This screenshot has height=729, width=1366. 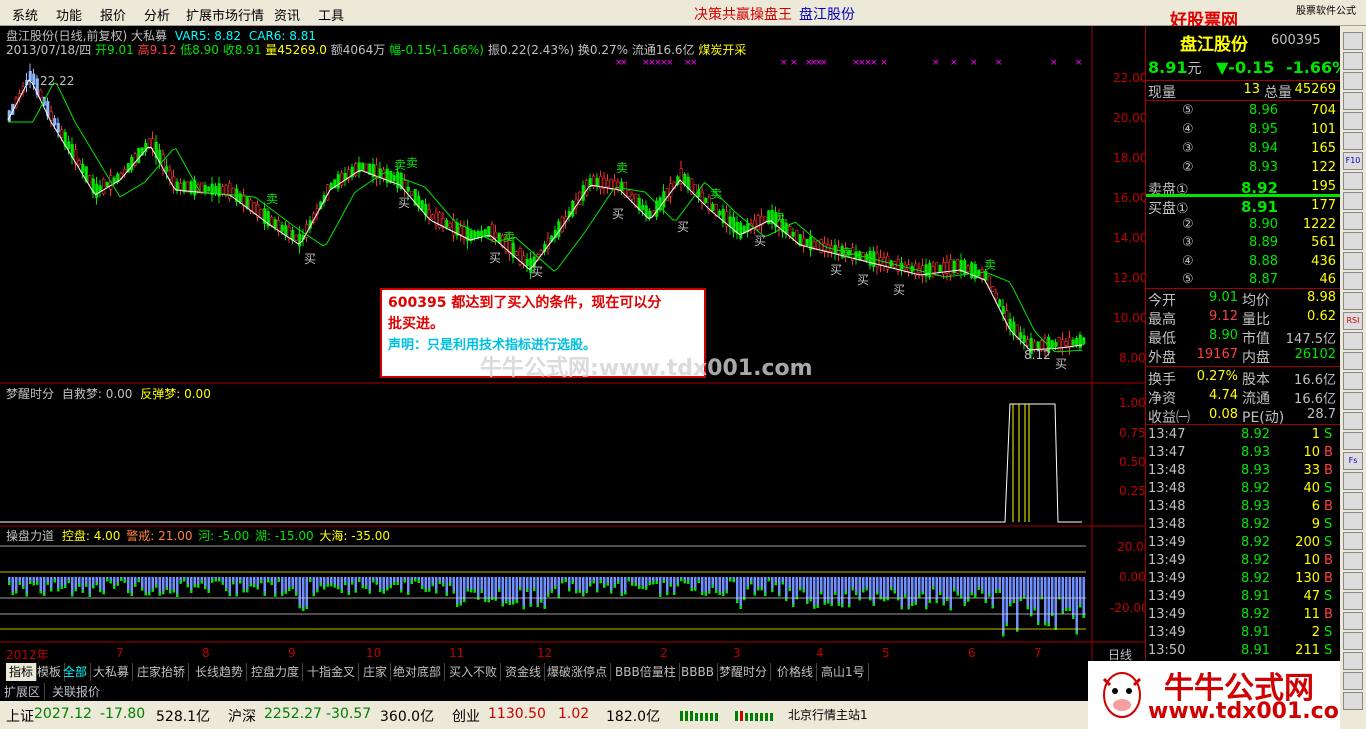 I want to click on stat-value: 9.12, so click(x=1223, y=316).